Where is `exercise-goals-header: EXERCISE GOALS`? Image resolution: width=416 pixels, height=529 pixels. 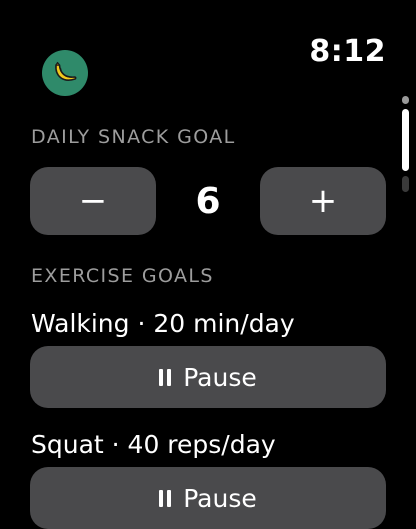
exercise-goals-header: EXERCISE GOALS is located at coordinates (122, 276).